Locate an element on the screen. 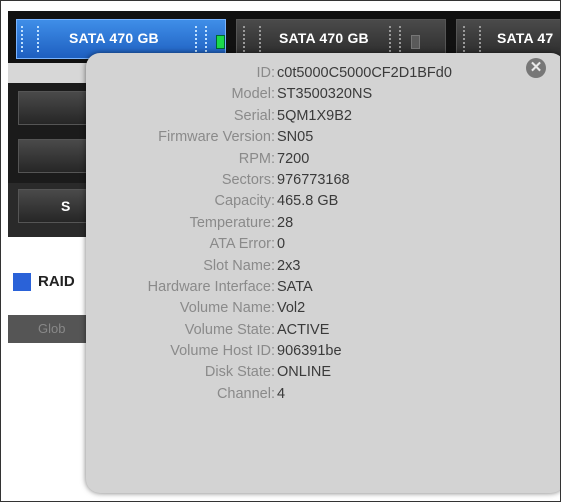  info-key: Serial: is located at coordinates (254, 115).